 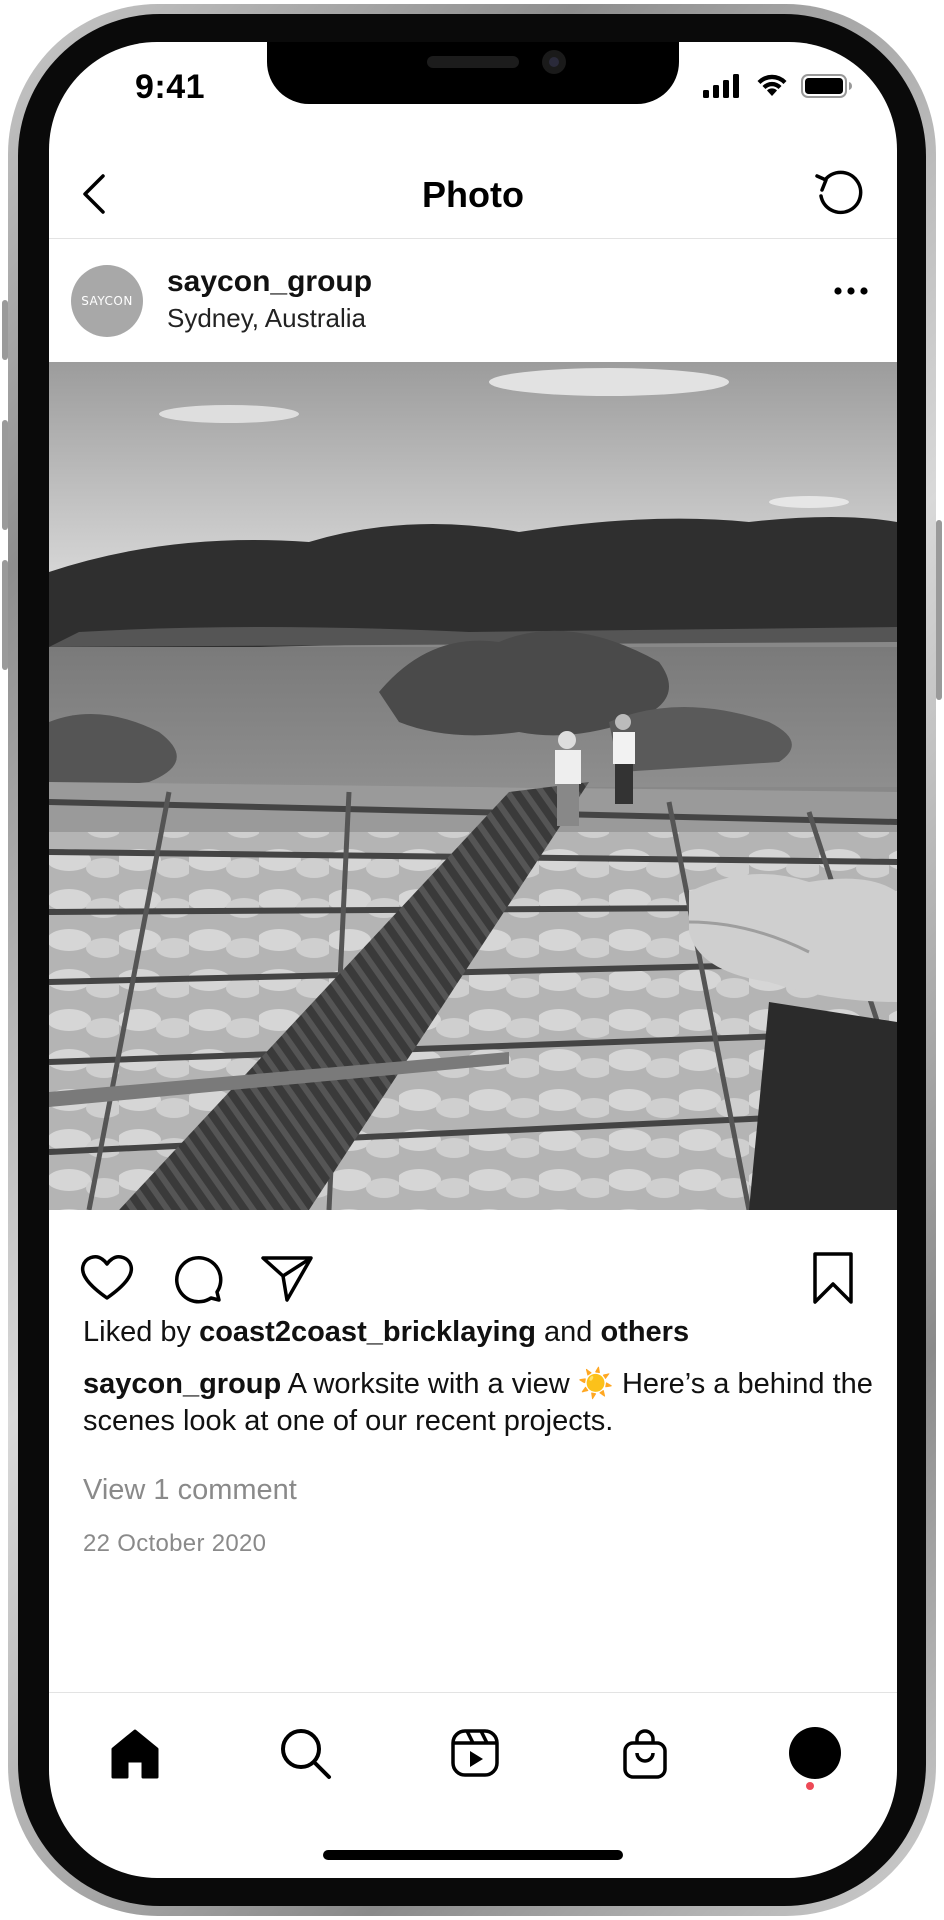 I want to click on paper-plane-icon, so click(x=287, y=1278).